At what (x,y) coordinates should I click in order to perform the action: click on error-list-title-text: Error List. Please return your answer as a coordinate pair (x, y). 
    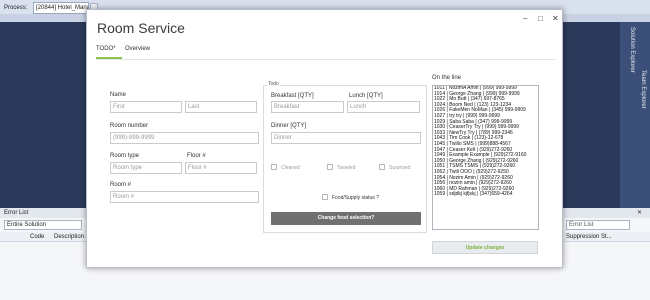
    Looking at the image, I should click on (16, 213).